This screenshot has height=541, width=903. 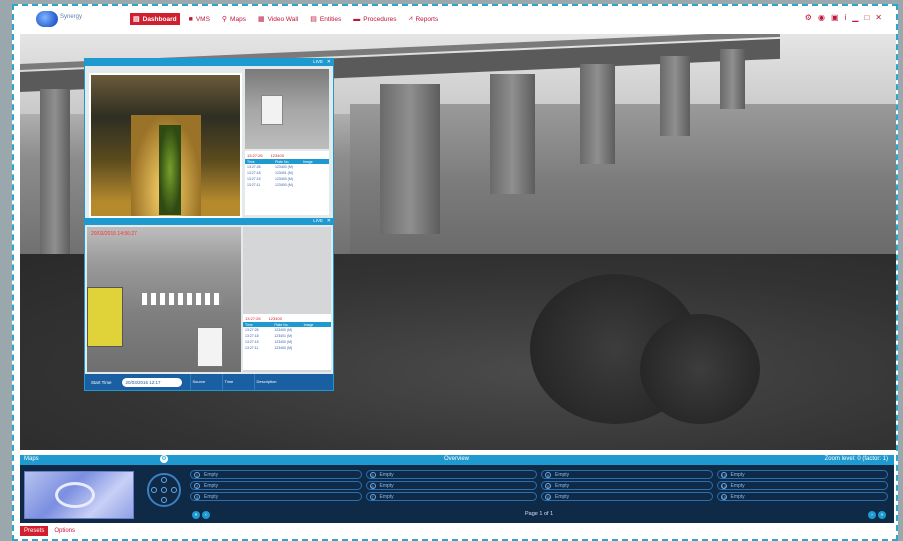 I want to click on nav-entities: ▤ Entities, so click(x=325, y=19).